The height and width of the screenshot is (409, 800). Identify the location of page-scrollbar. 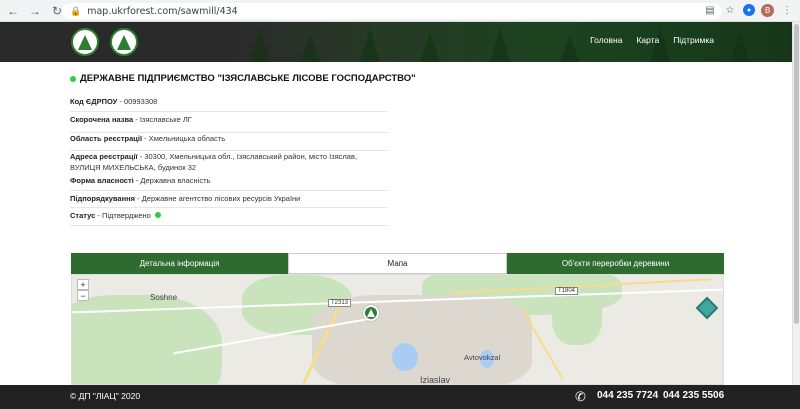
(796, 203).